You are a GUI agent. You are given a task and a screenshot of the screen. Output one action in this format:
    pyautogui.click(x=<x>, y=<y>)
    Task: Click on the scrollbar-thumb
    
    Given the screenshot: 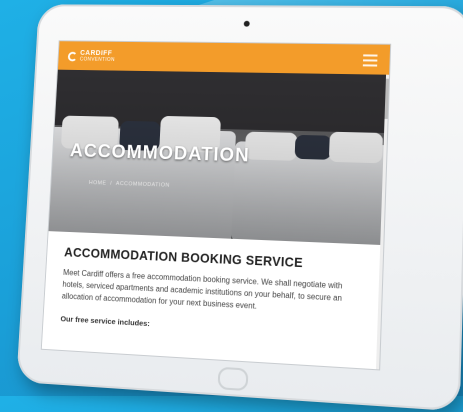 What is the action you would take?
    pyautogui.click(x=386, y=98)
    